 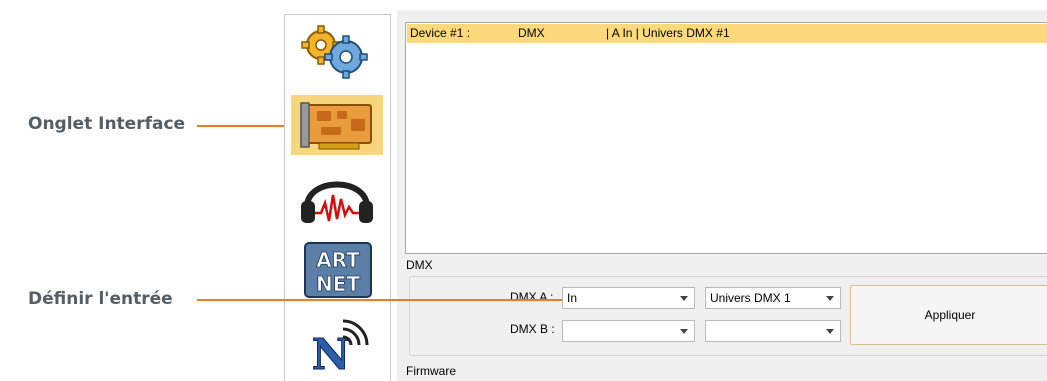 What do you see at coordinates (628, 298) in the screenshot?
I see `dmx-a-mode-select: In` at bounding box center [628, 298].